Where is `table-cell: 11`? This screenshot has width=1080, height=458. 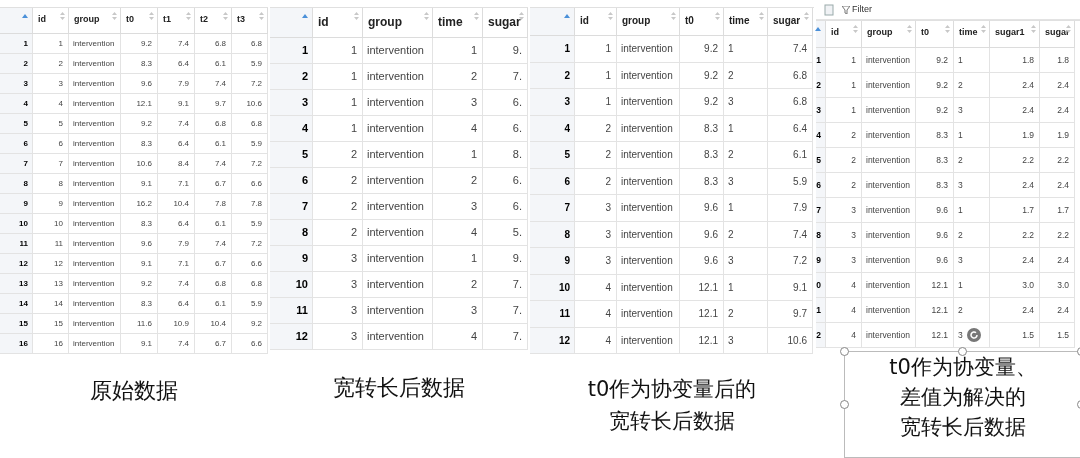
table-cell: 11 is located at coordinates (51, 244).